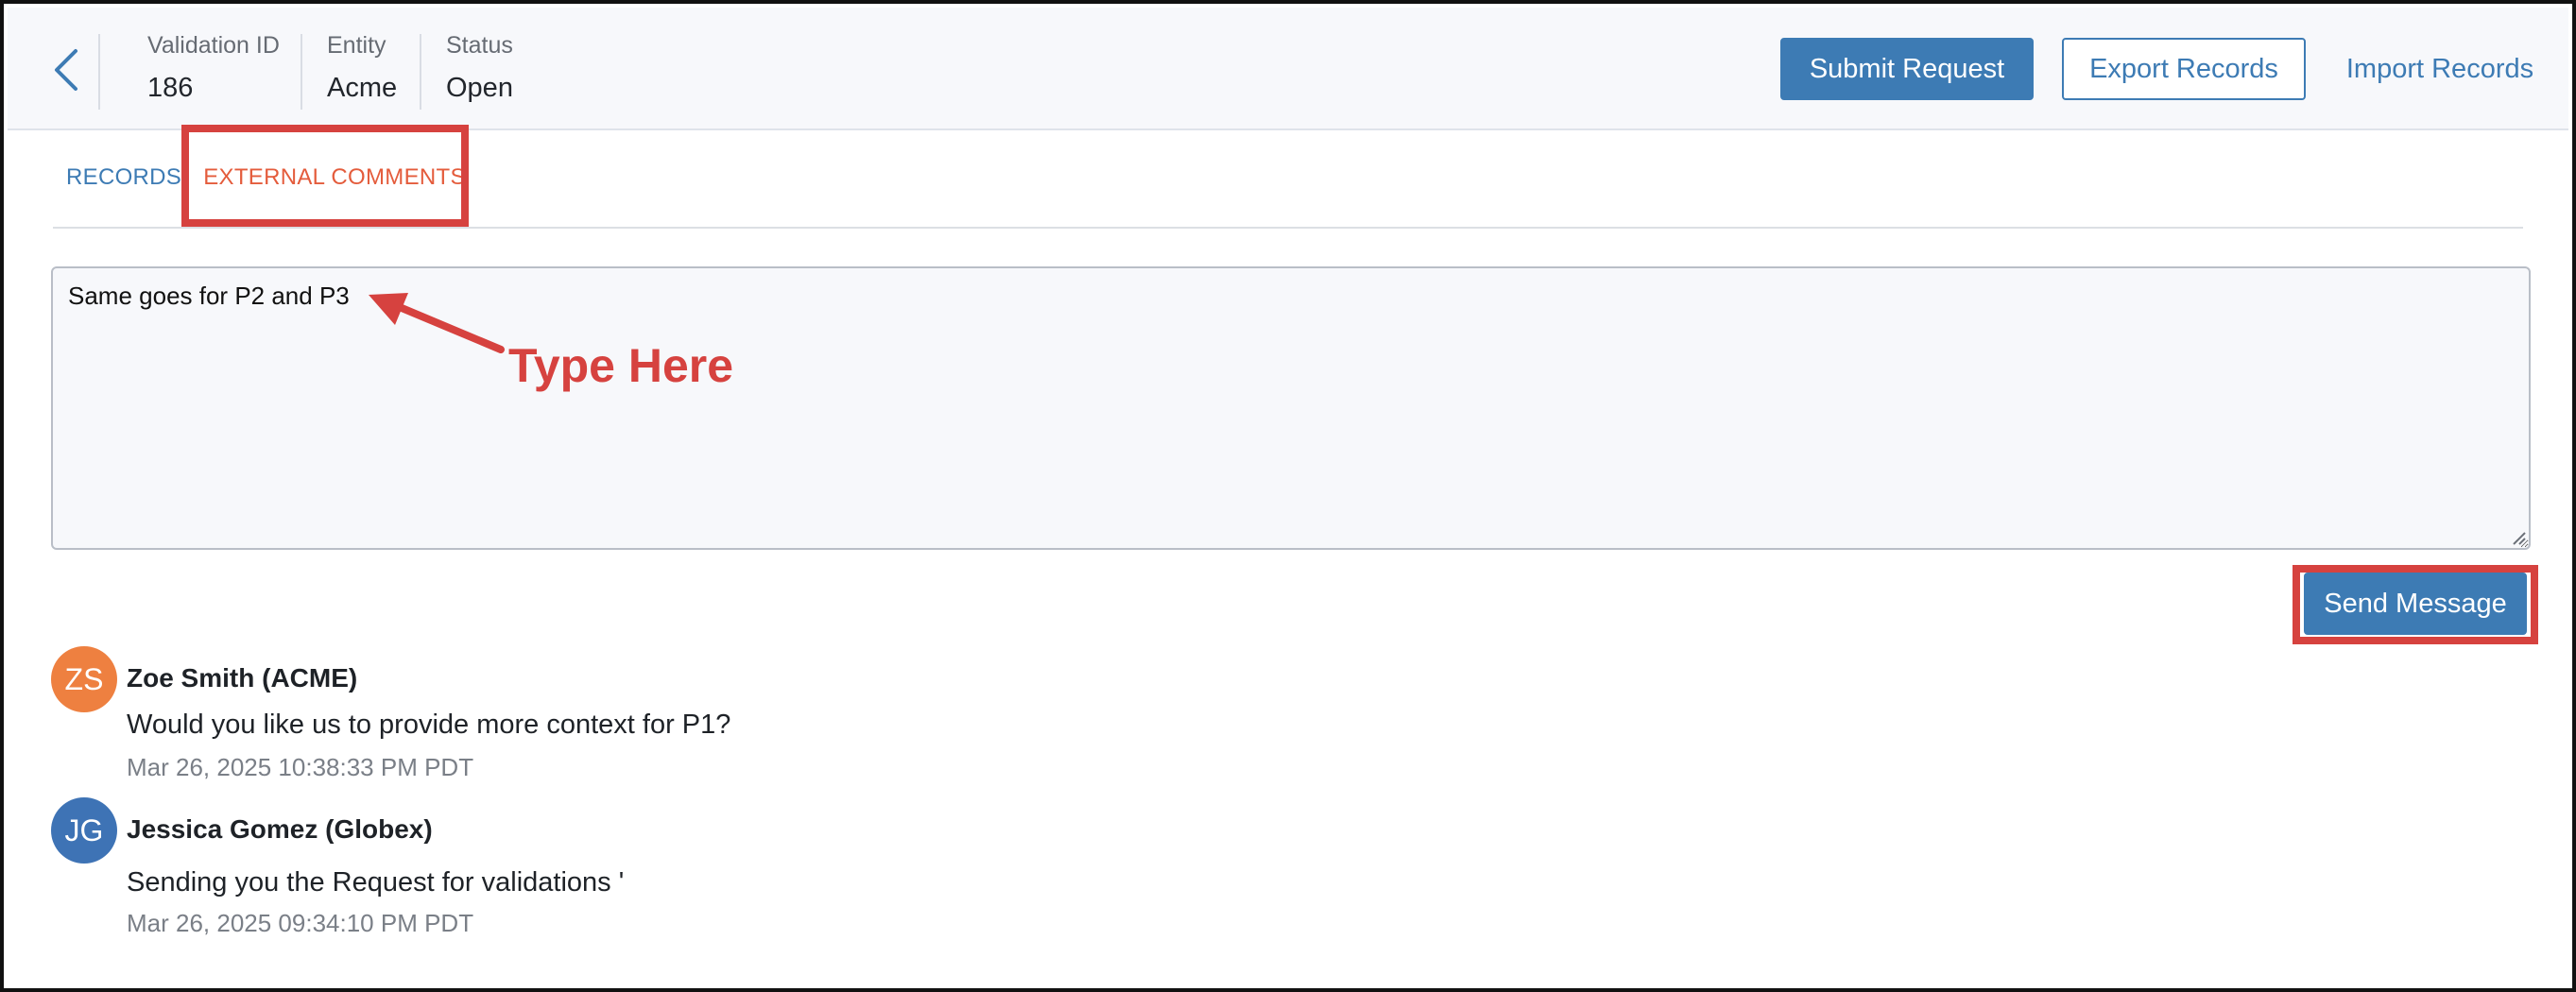  I want to click on resize-grip-icon, so click(2518, 537).